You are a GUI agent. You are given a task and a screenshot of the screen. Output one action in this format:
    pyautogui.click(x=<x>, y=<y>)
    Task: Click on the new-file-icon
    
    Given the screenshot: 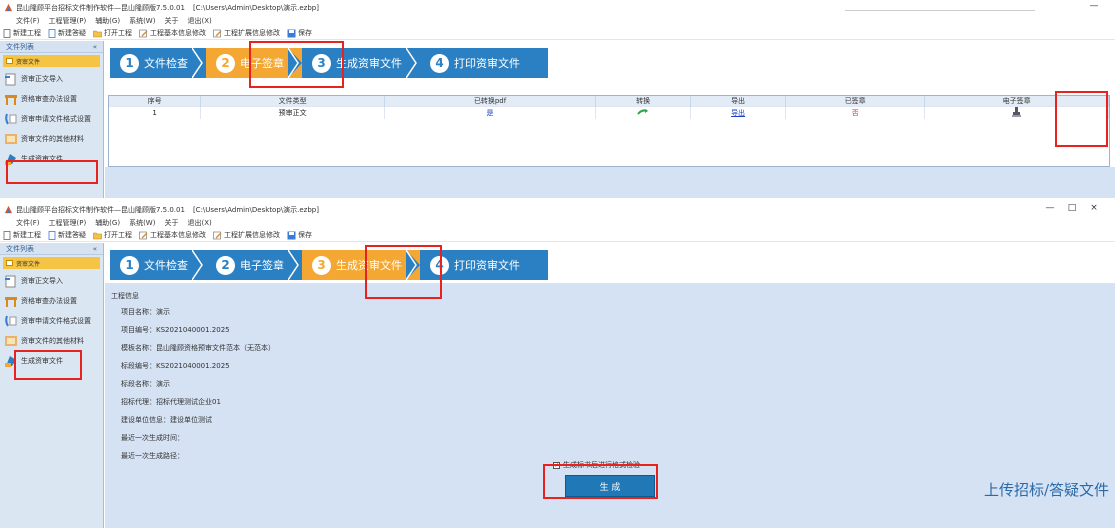 What is the action you would take?
    pyautogui.click(x=7, y=235)
    